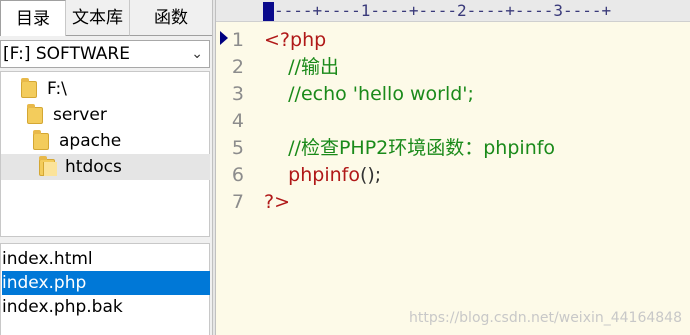 The height and width of the screenshot is (335, 690). What do you see at coordinates (370, 175) in the screenshot?
I see `function-call-args: ();` at bounding box center [370, 175].